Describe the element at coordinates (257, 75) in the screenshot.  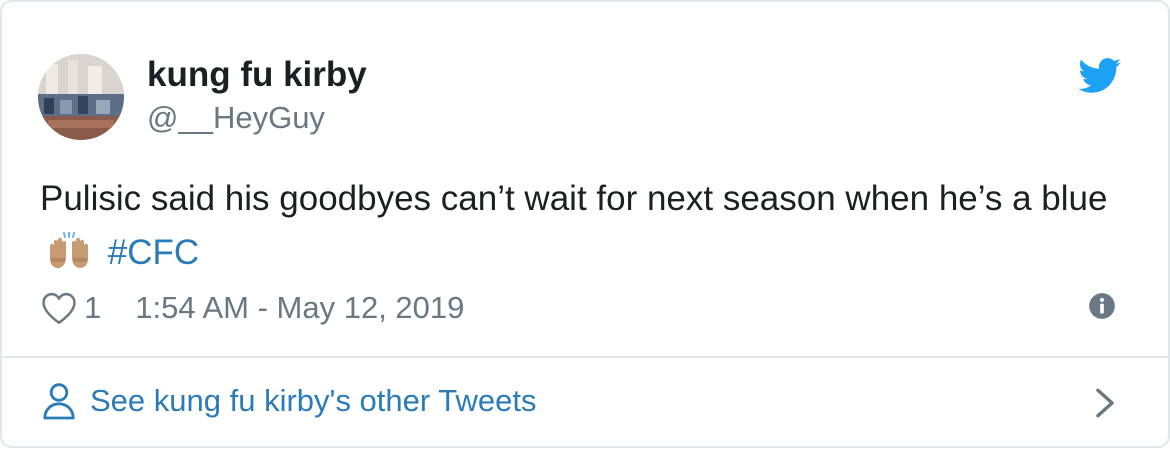
I see `author-name: kung fu kirby` at that location.